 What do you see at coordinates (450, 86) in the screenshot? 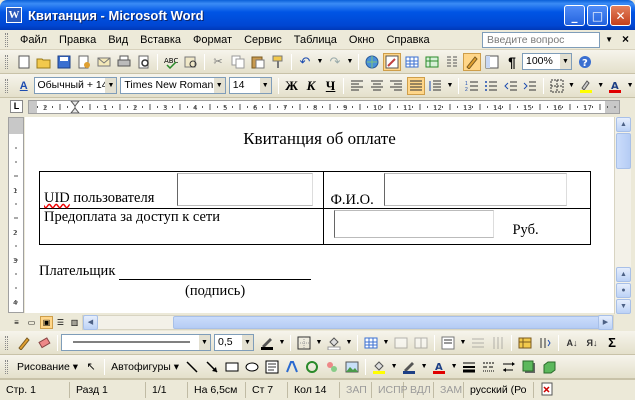
I see `line-spacing-dropdown-icon: ▼` at bounding box center [450, 86].